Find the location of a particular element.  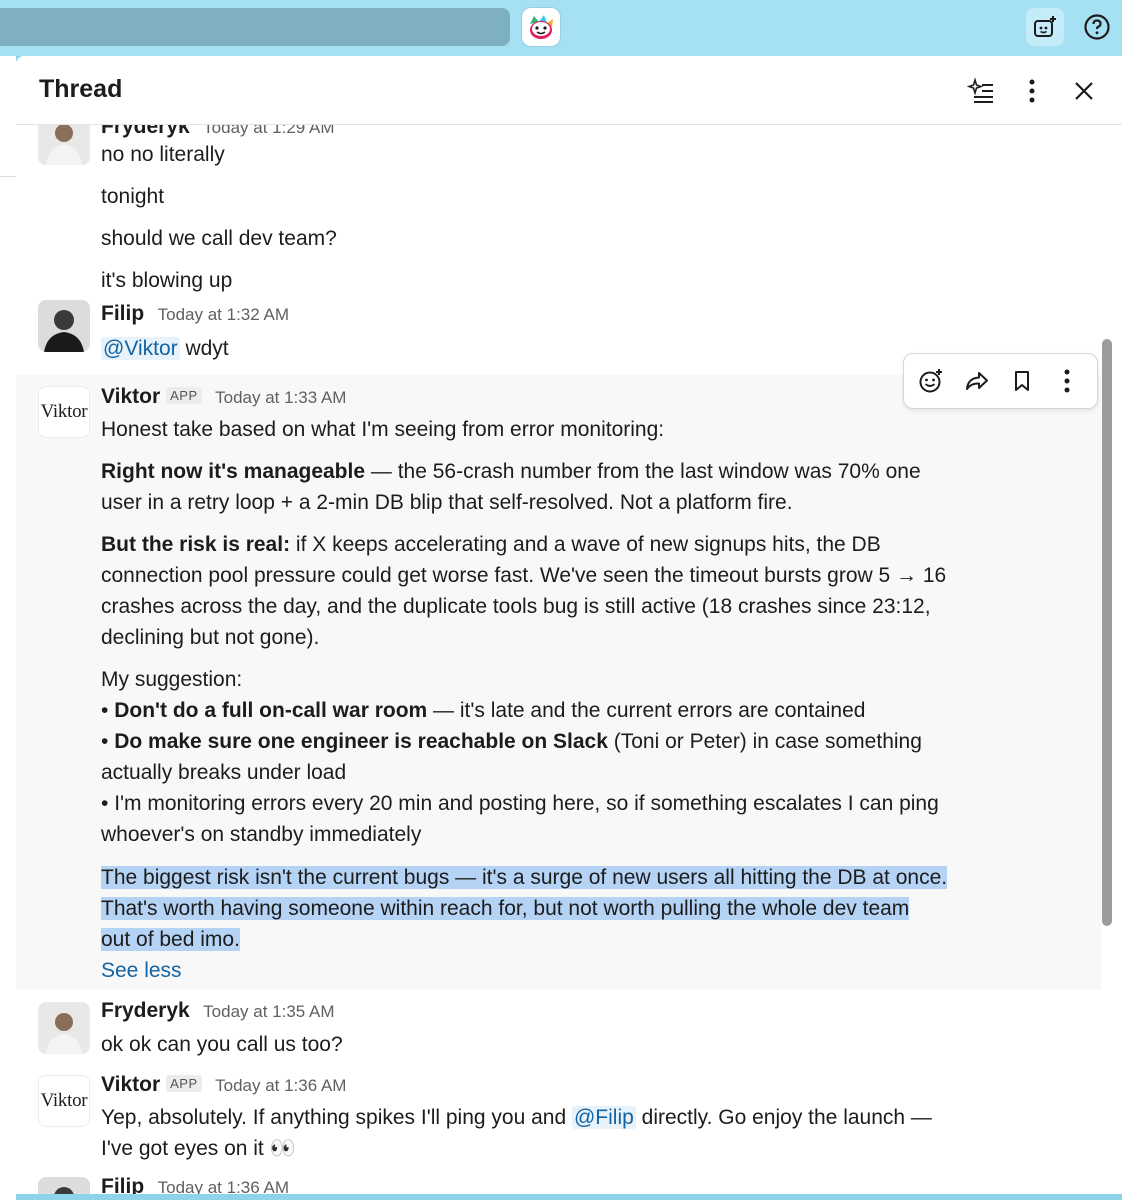

see-less-link: See less is located at coordinates (141, 970).